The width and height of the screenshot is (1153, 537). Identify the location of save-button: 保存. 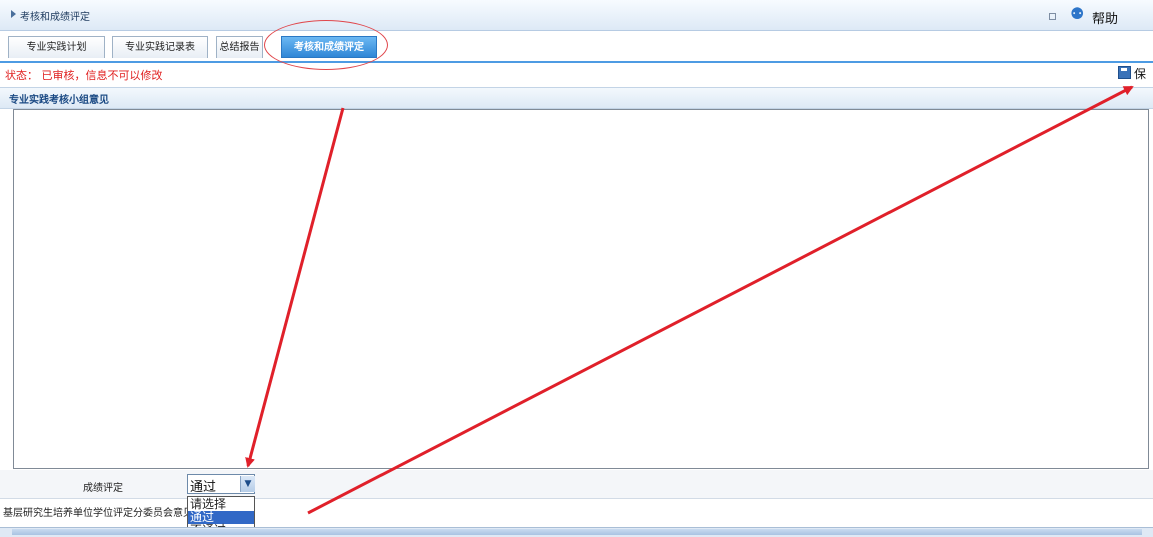
(1135, 82).